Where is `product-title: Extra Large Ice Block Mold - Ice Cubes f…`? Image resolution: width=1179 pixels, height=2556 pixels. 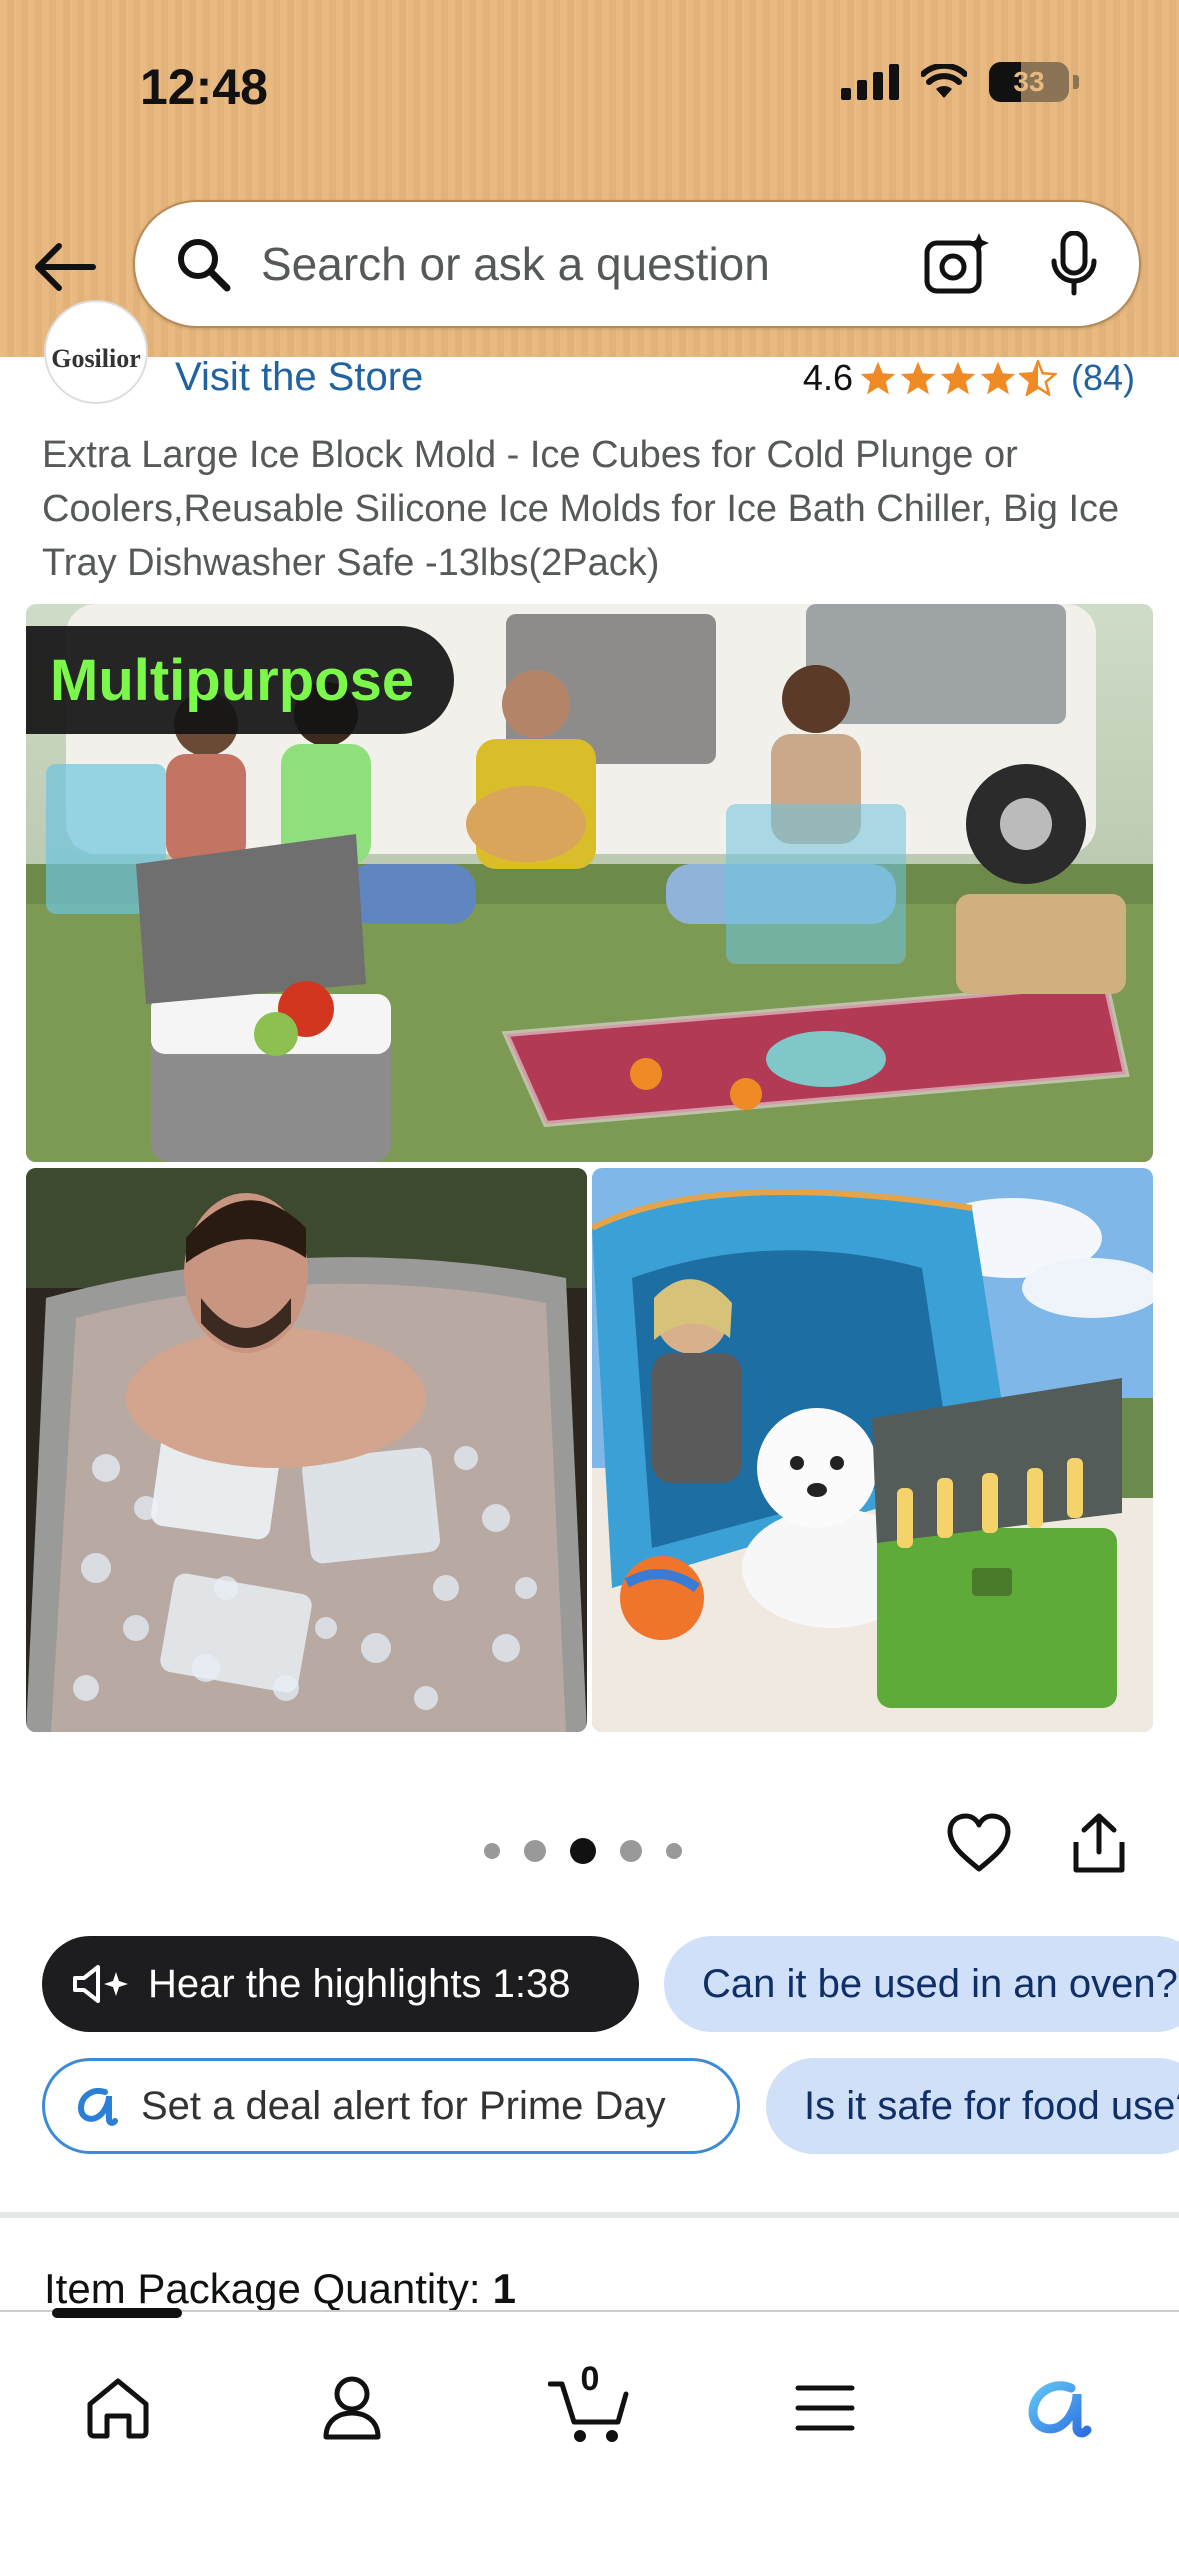
product-title: Extra Large Ice Block Mold - Ice Cubes f… is located at coordinates (581, 509).